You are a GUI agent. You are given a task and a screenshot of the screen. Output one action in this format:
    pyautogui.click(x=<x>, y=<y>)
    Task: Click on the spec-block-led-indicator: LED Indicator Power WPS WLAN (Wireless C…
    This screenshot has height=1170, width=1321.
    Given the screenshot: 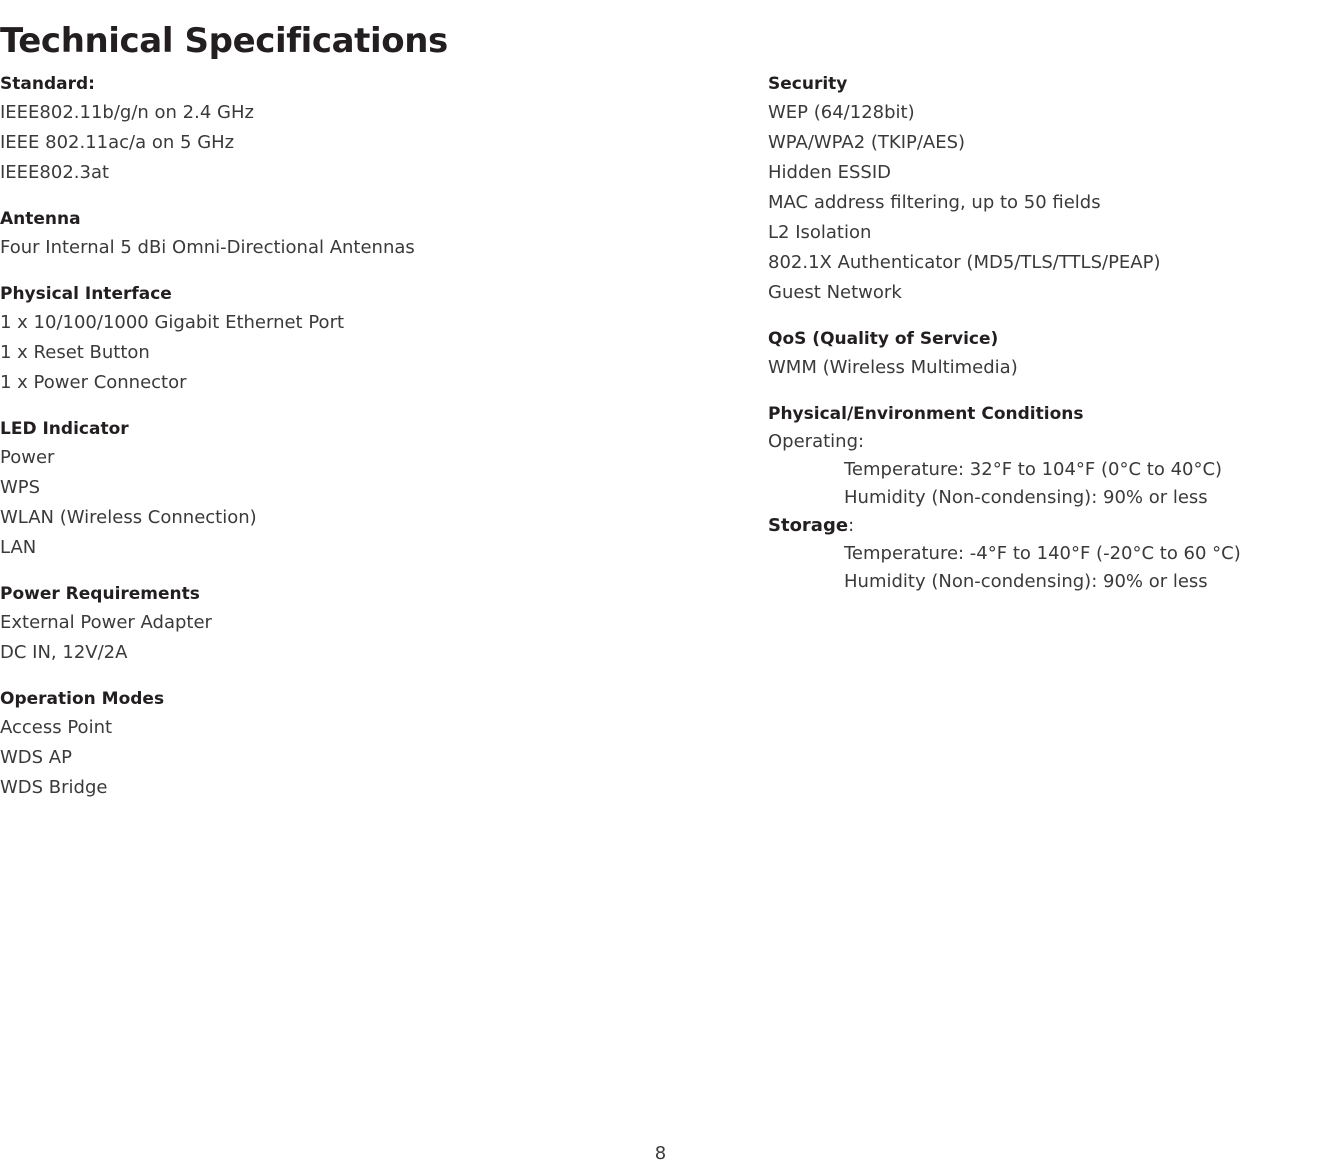 What is the action you would take?
    pyautogui.click(x=345, y=489)
    